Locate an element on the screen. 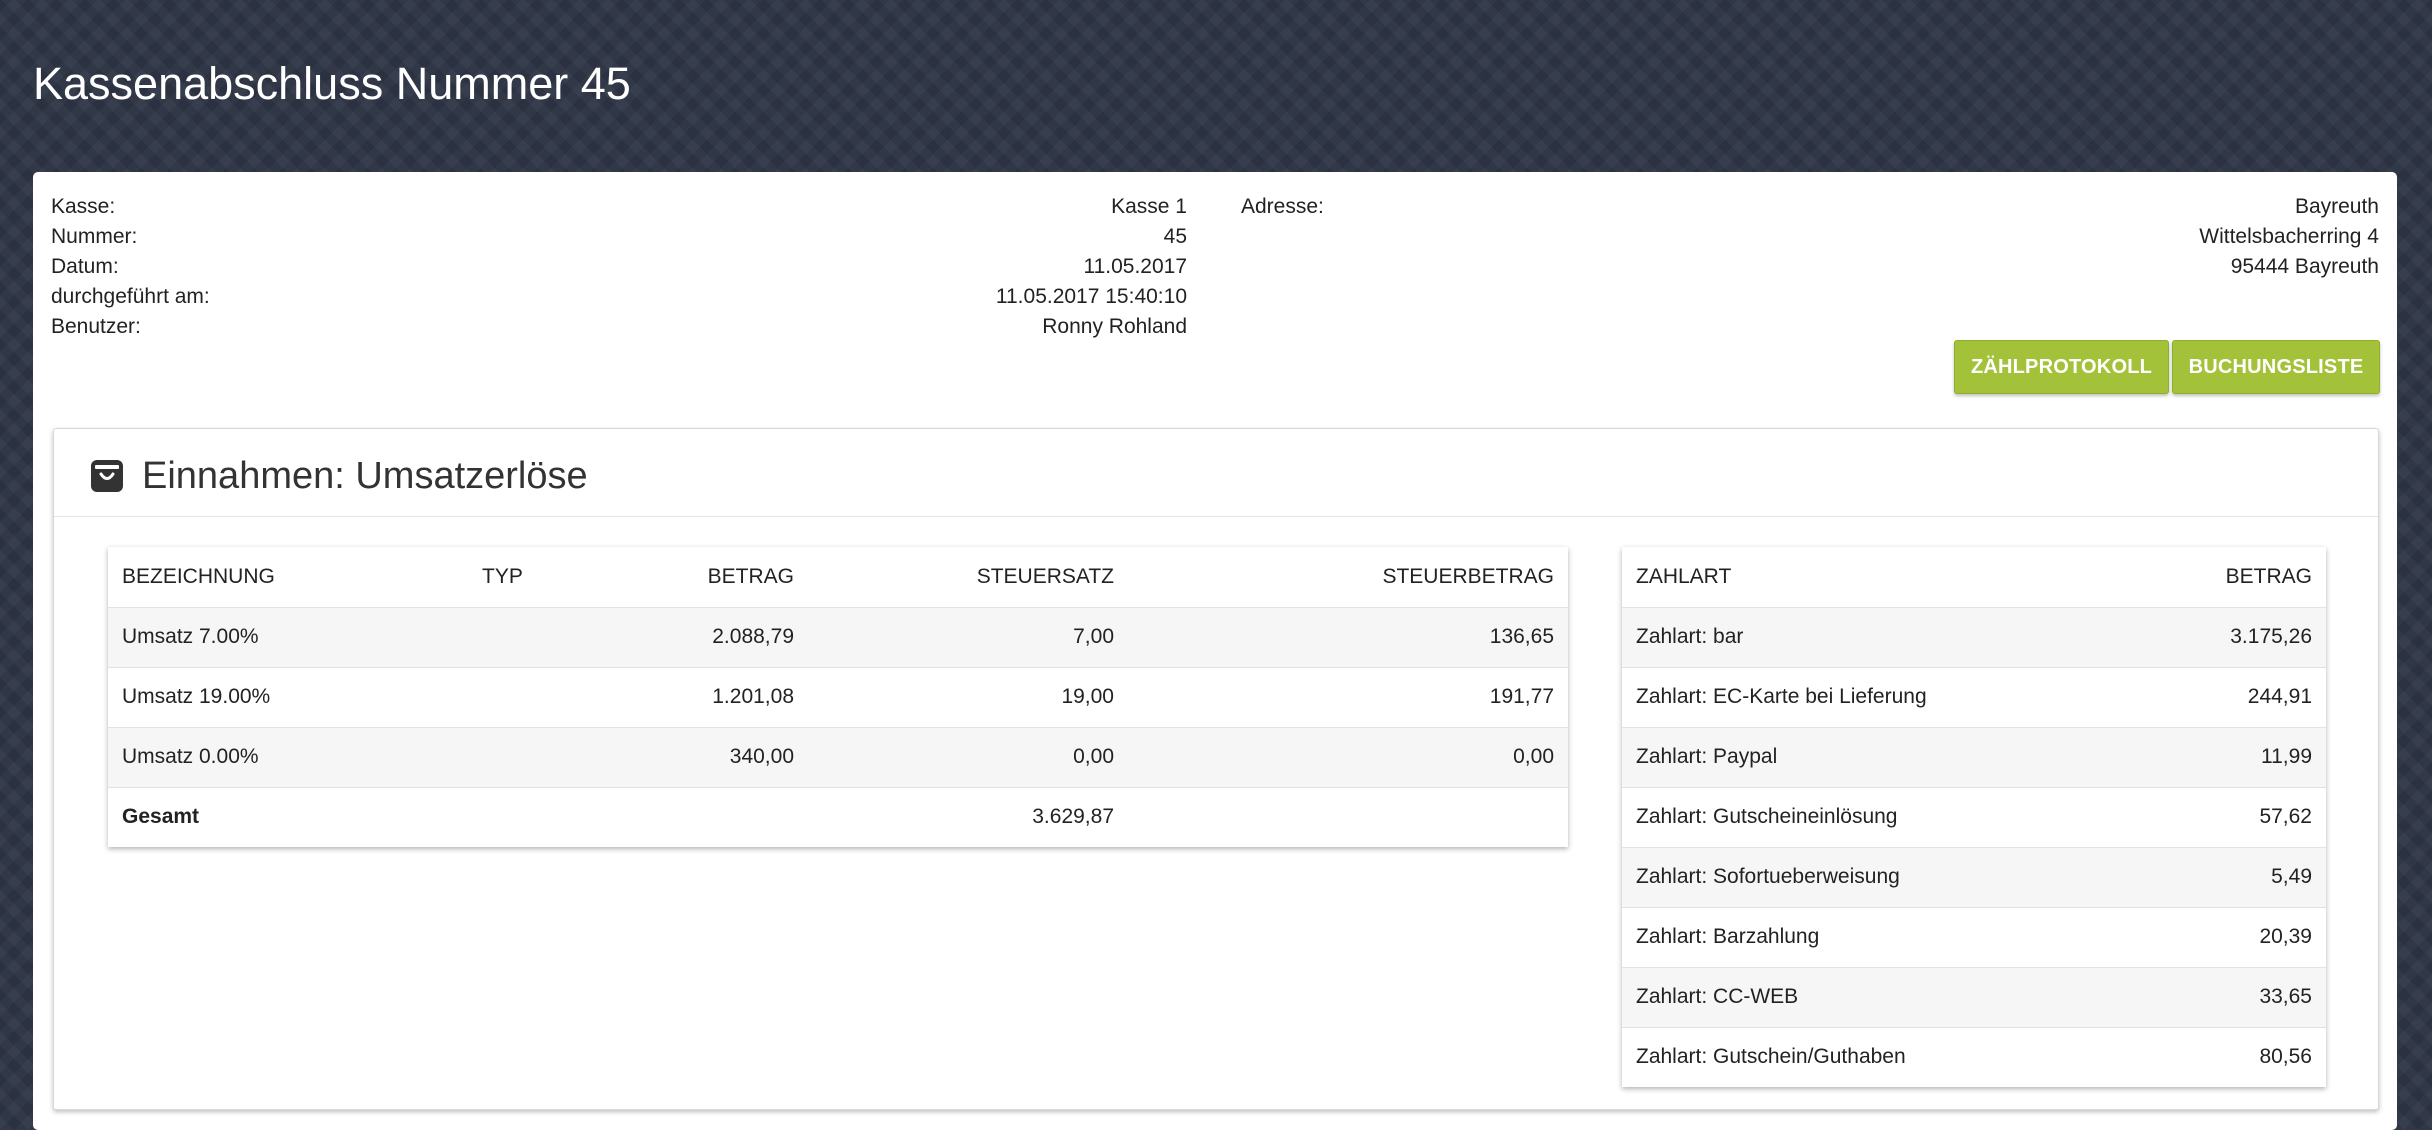 This screenshot has width=2432, height=1130. info-row-nummer: Nummer: 45 is located at coordinates (619, 237).